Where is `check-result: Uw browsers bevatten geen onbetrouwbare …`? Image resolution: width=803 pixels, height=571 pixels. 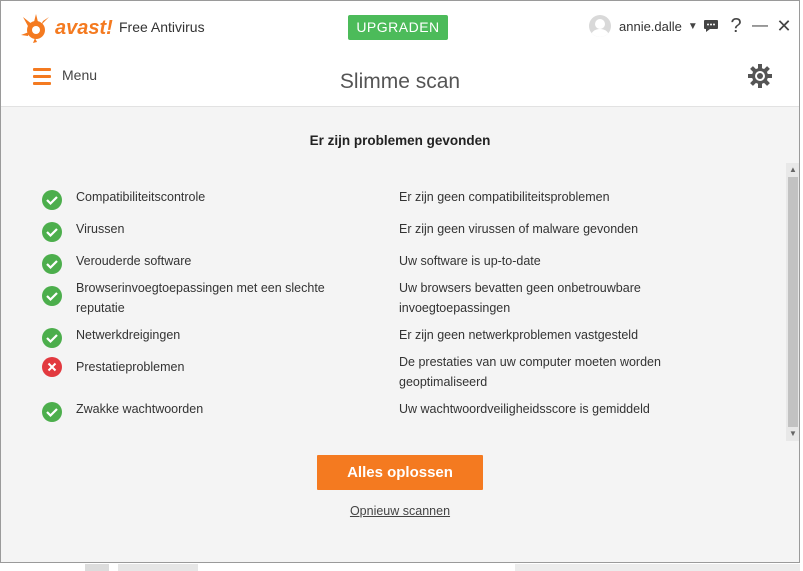
check-result: Uw browsers bevatten geen onbetrouwbare … is located at coordinates (520, 298).